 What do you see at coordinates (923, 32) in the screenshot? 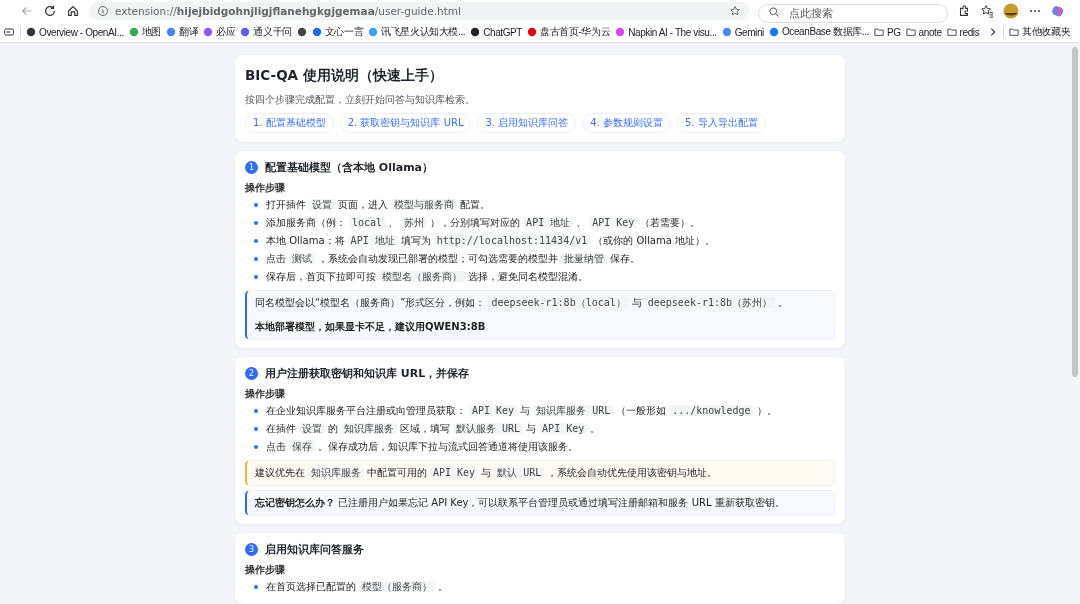
I see `bookmark: anote` at bounding box center [923, 32].